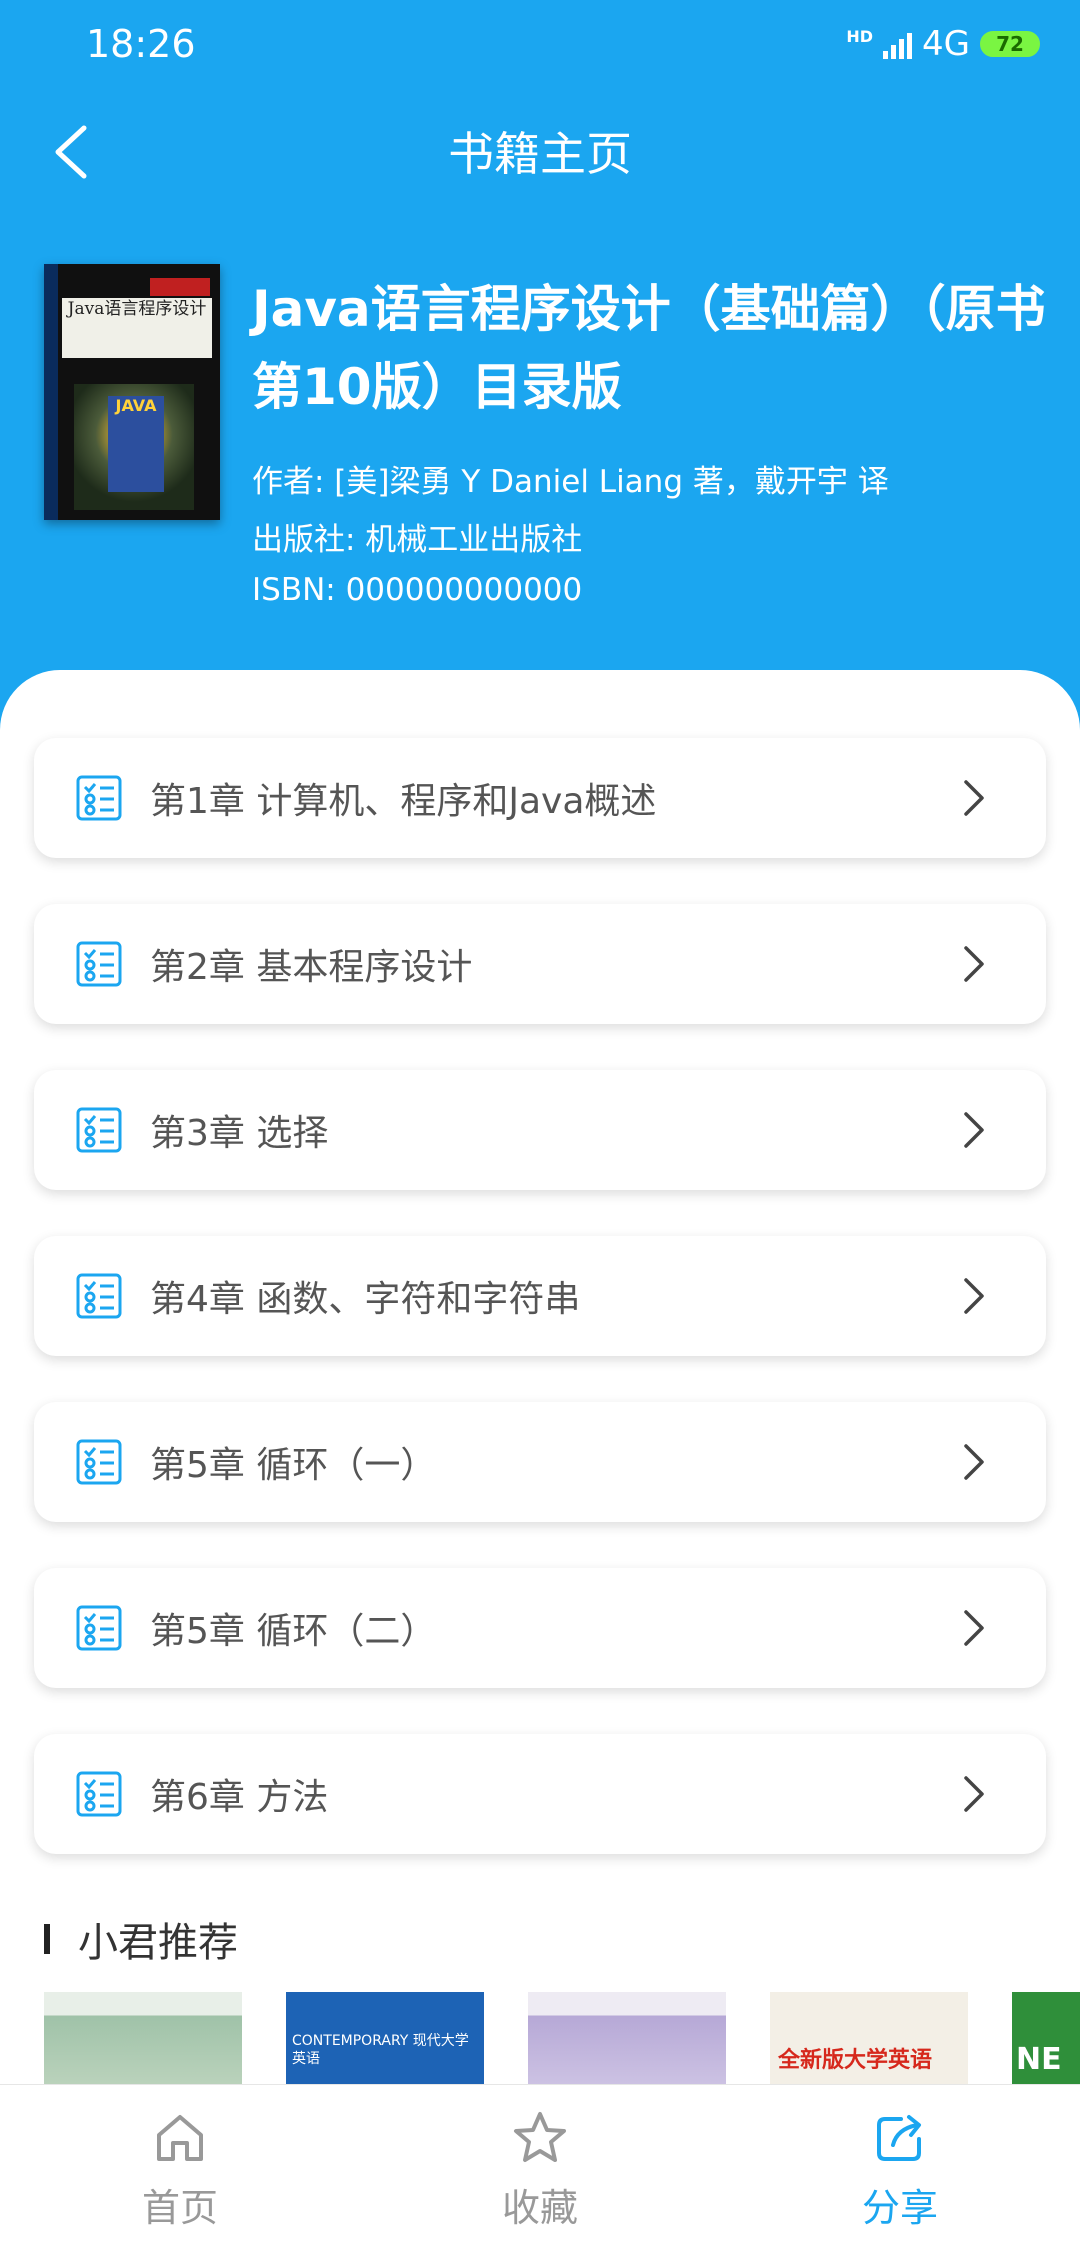 The width and height of the screenshot is (1080, 2245). What do you see at coordinates (899, 2138) in the screenshot?
I see `share-icon` at bounding box center [899, 2138].